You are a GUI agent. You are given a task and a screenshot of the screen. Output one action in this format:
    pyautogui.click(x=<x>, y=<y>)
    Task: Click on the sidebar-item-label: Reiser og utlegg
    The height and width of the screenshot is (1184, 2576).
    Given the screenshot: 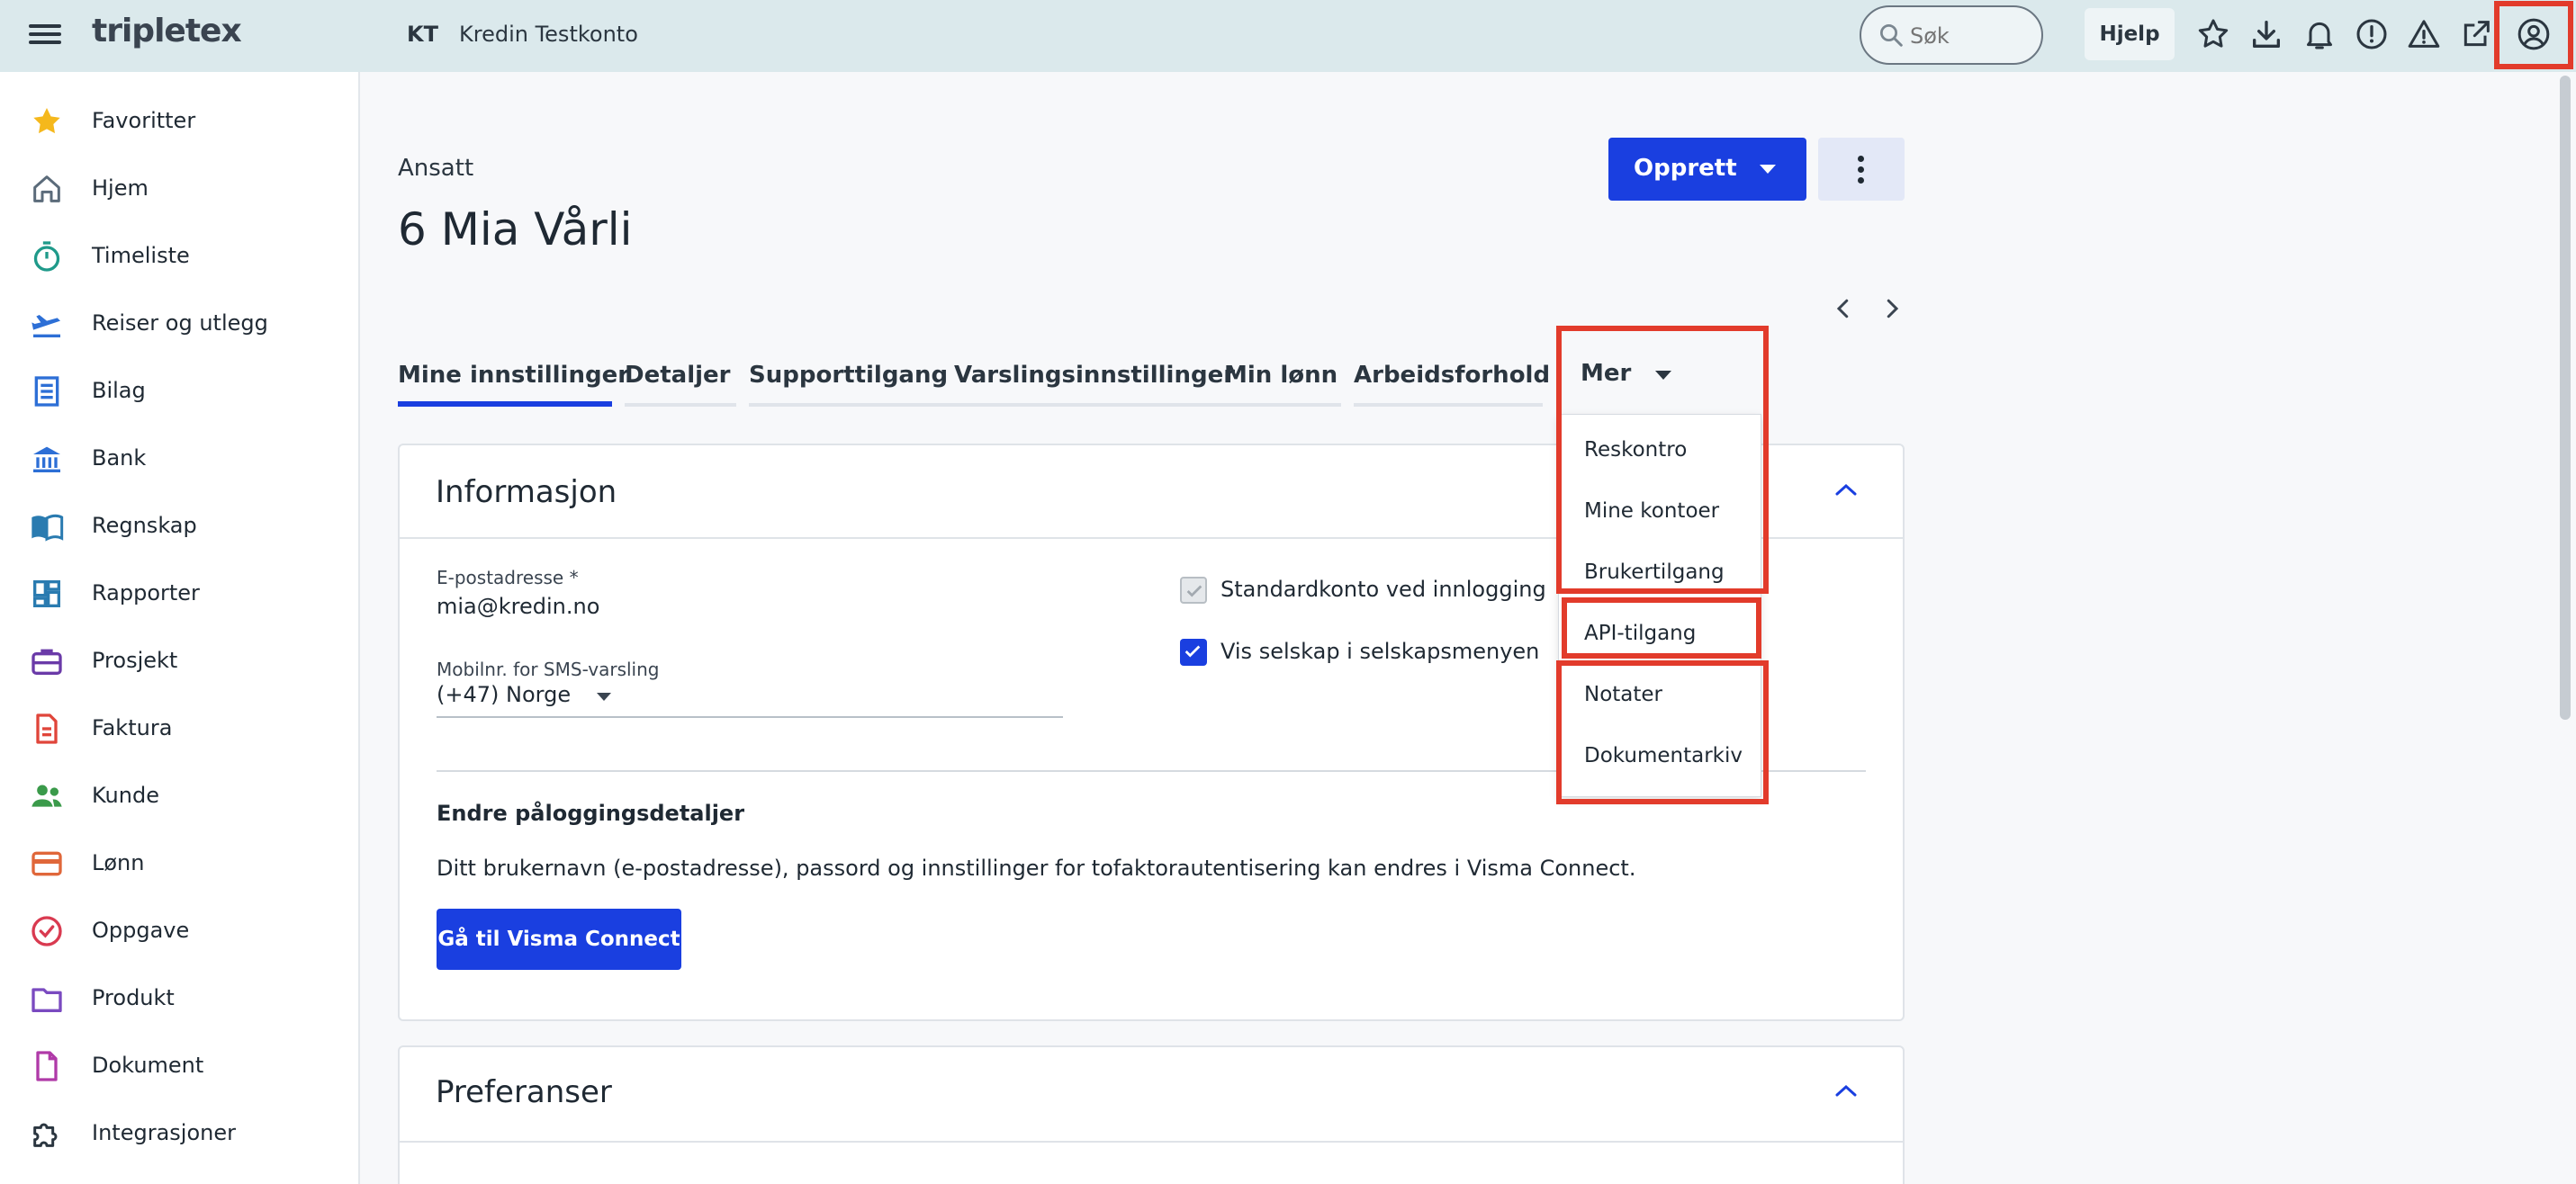 What is the action you would take?
    pyautogui.click(x=180, y=323)
    